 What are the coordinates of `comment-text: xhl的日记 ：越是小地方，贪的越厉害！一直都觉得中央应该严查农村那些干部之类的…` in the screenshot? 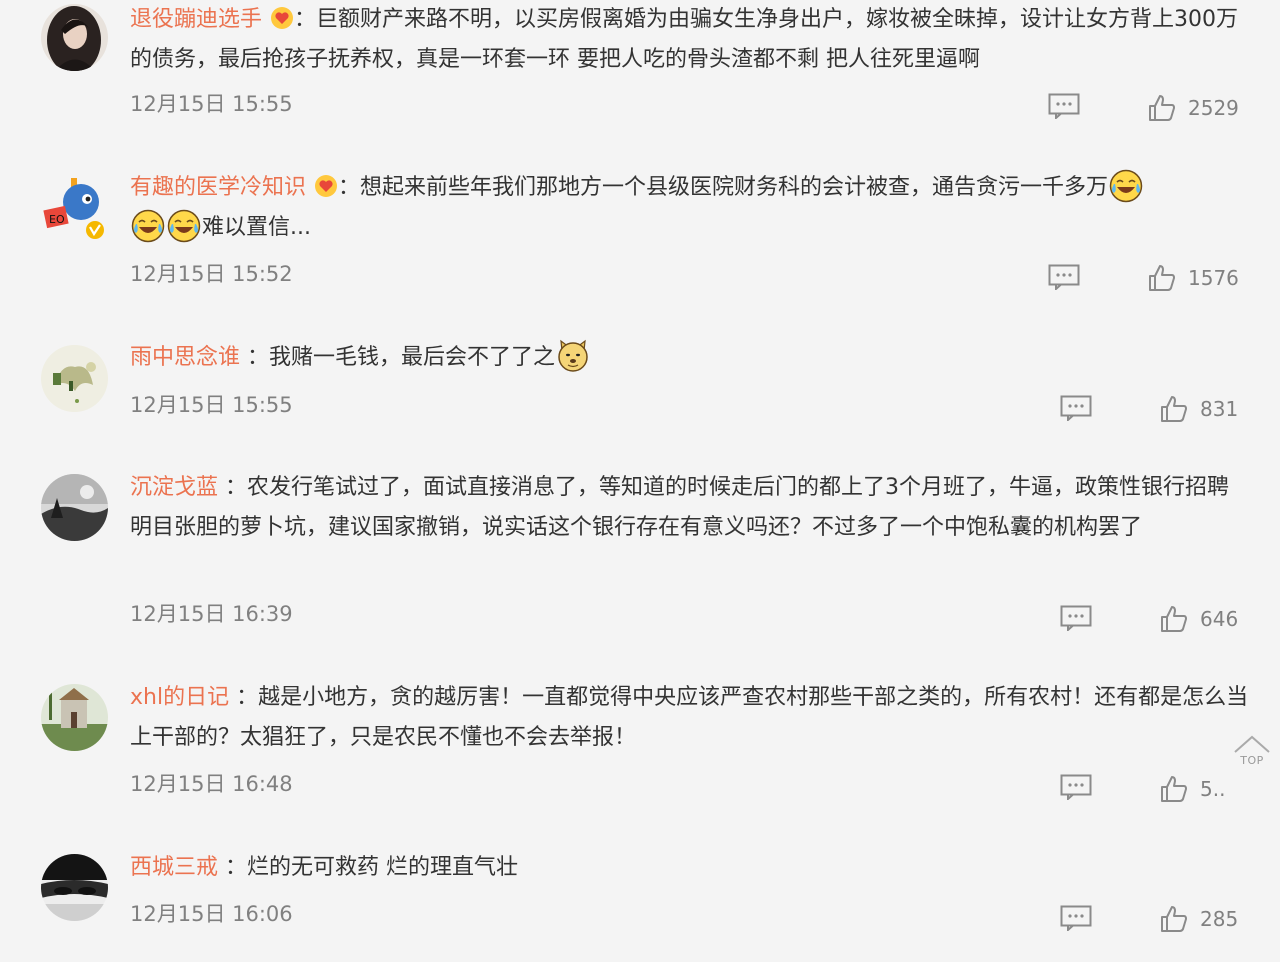 It's located at (690, 718).